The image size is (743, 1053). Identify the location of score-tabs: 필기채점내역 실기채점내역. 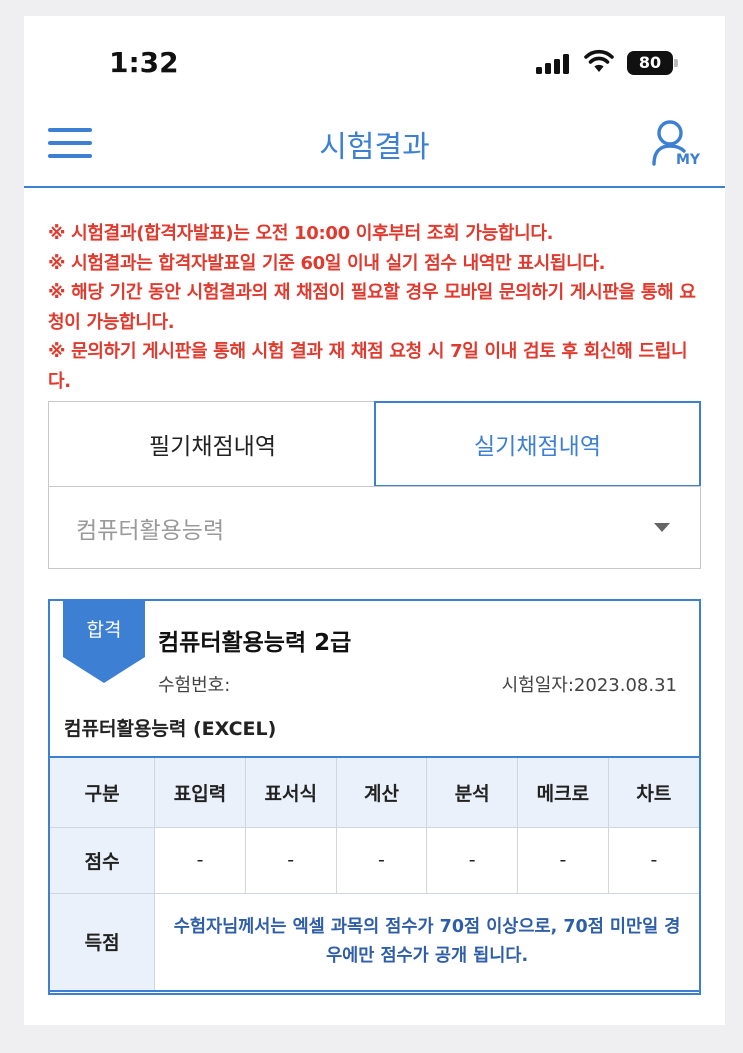
(374, 444).